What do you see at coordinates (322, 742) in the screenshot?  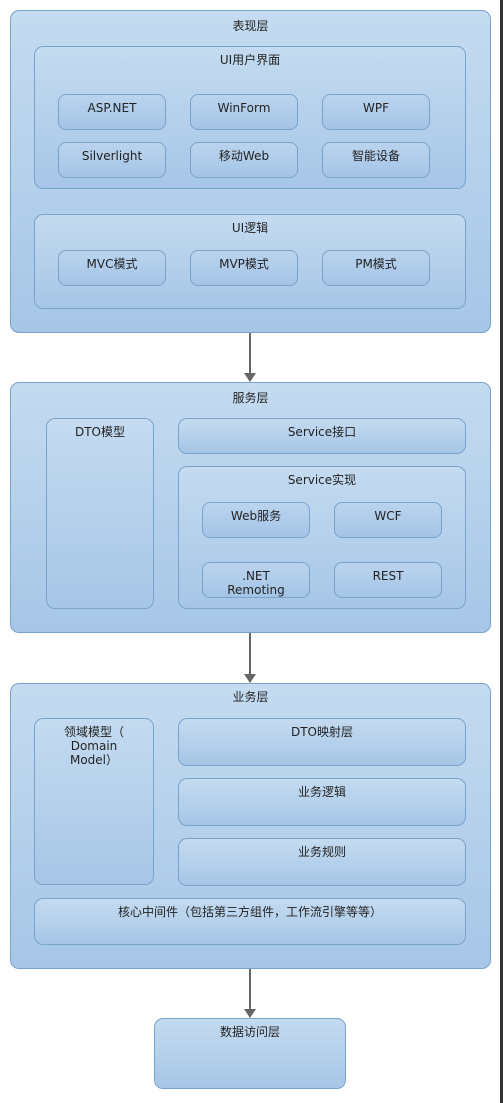 I see `dto-mapping: DTO映射层` at bounding box center [322, 742].